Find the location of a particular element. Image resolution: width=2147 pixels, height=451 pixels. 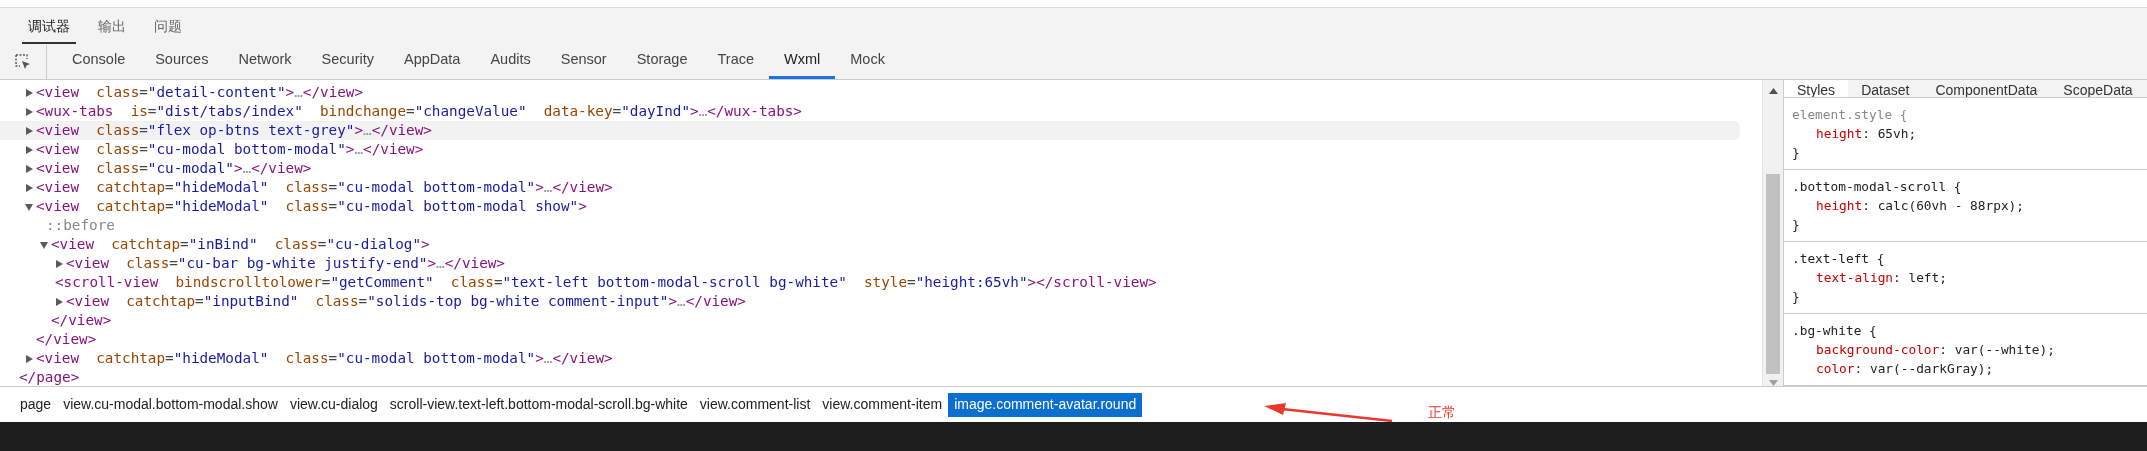

breadcrumb-item: page is located at coordinates (36, 404).